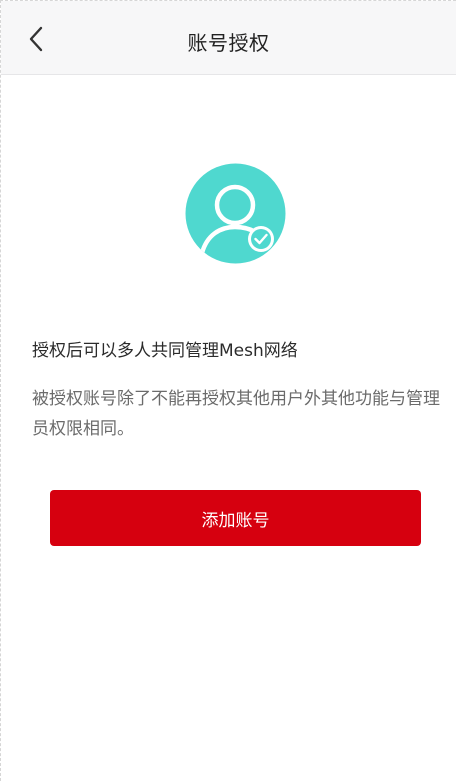  What do you see at coordinates (228, 43) in the screenshot?
I see `page-title: 账号授权` at bounding box center [228, 43].